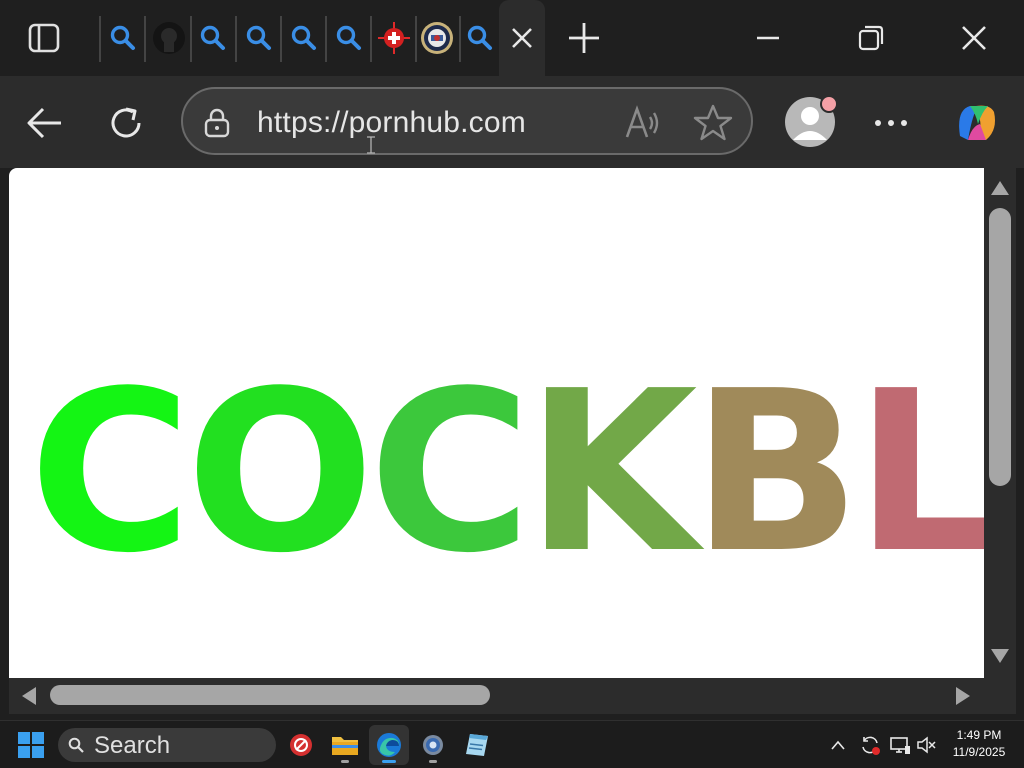  Describe the element at coordinates (919, 473) in the screenshot. I see `logo-letter: L` at that location.